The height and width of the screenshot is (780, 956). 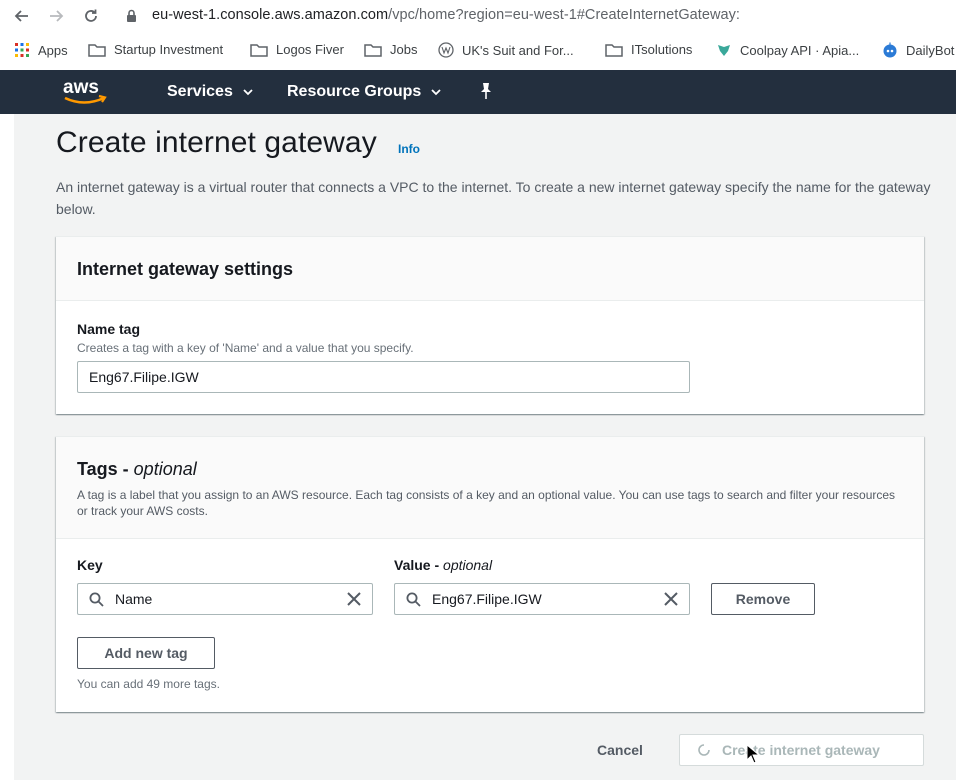 What do you see at coordinates (165, 469) in the screenshot?
I see `tags-title-optional: optional` at bounding box center [165, 469].